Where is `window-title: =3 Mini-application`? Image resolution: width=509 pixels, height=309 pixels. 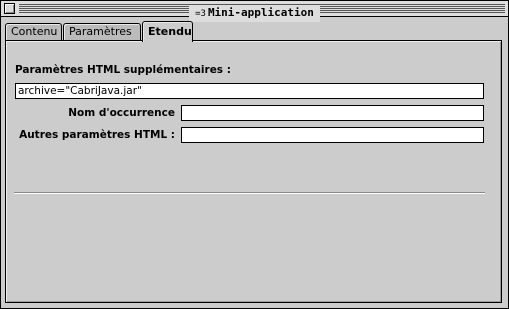 window-title: =3 Mini-application is located at coordinates (254, 13).